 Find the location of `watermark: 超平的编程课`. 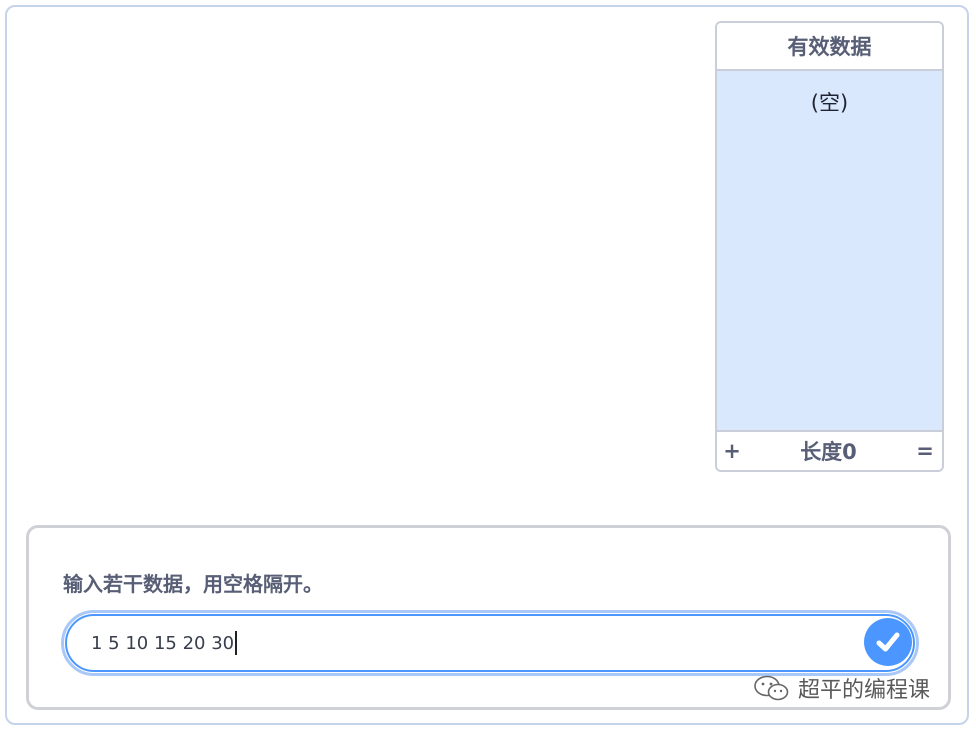

watermark: 超平的编程课 is located at coordinates (841, 688).